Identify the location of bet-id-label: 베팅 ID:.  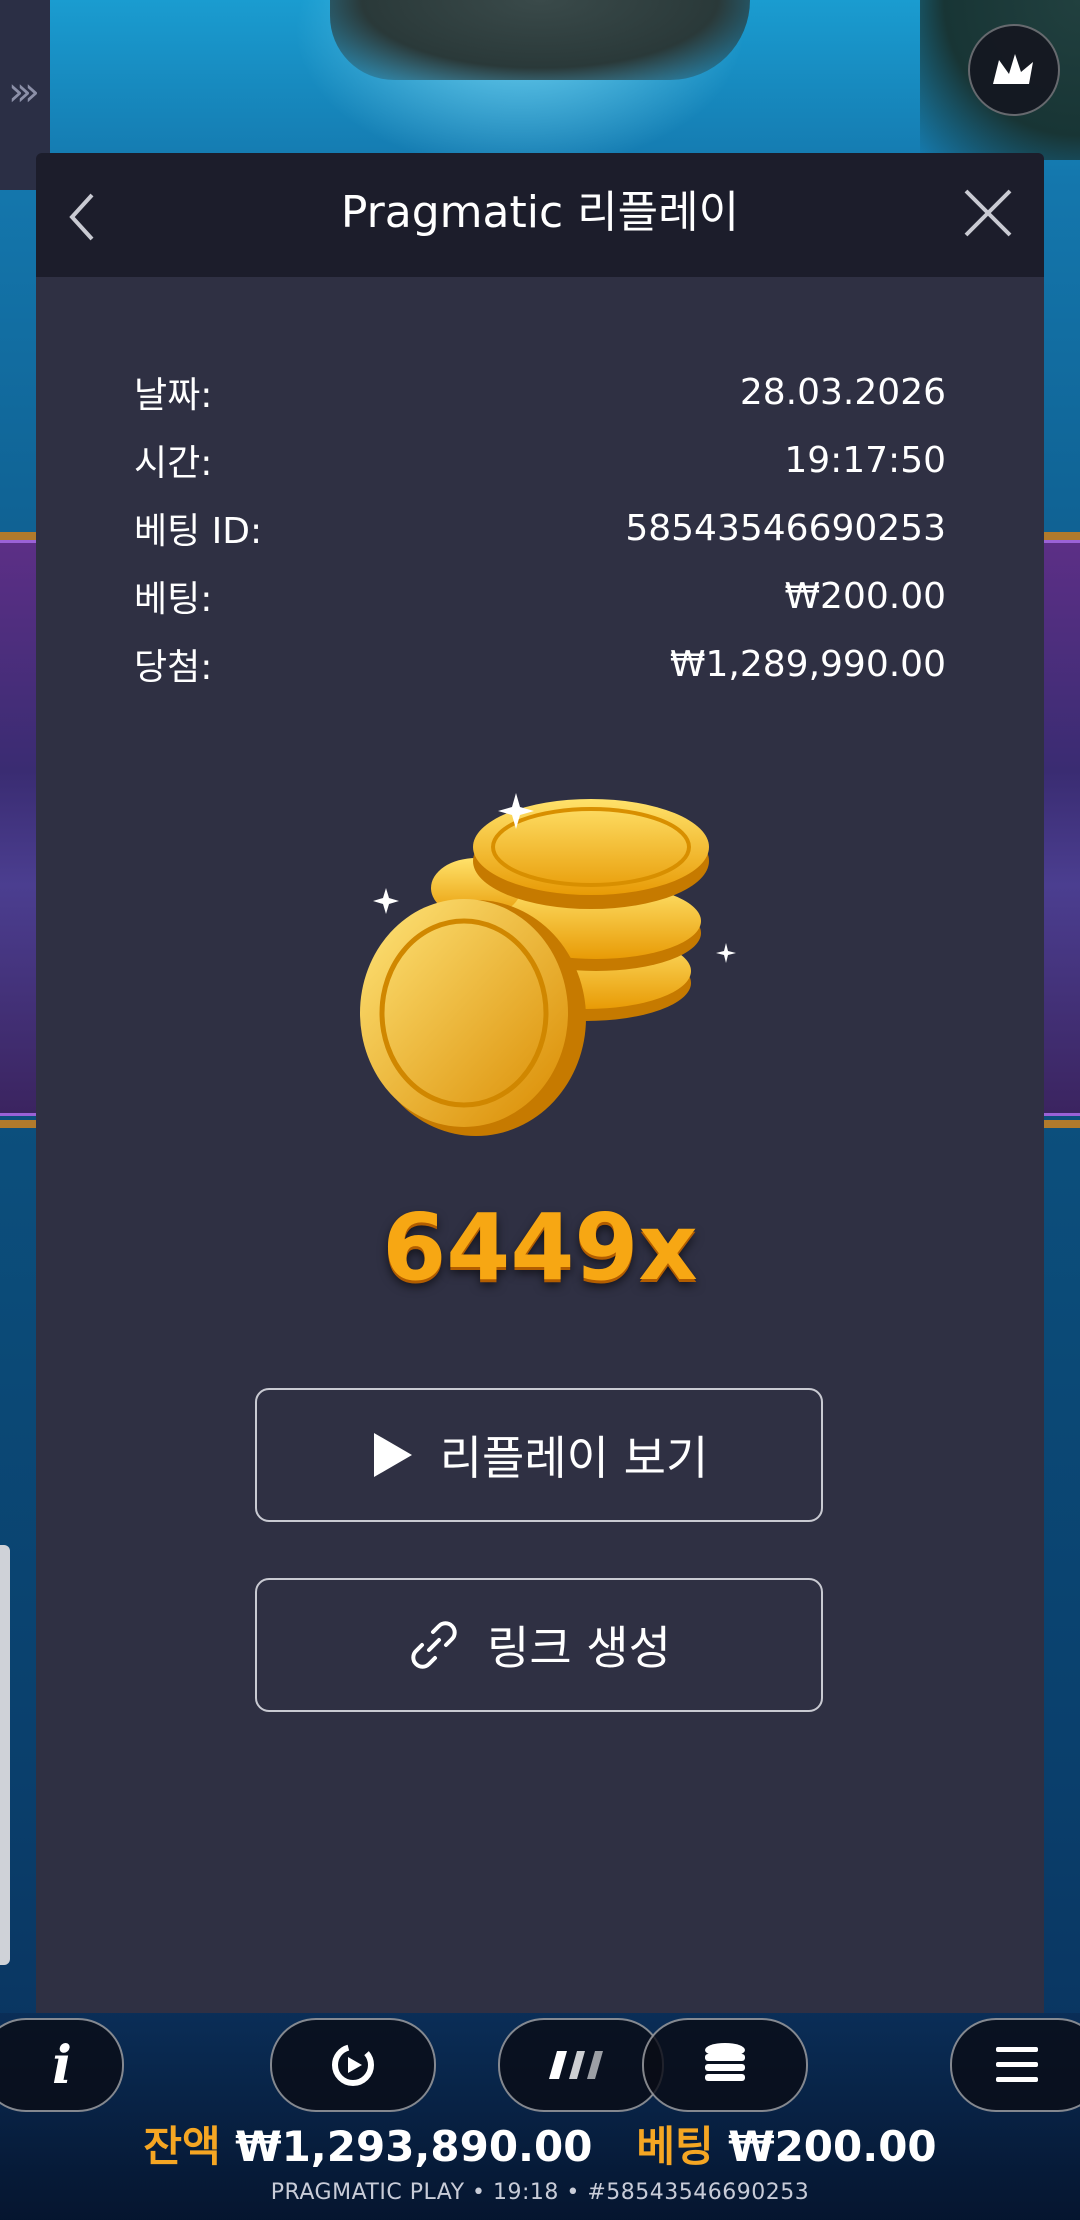
(198, 531).